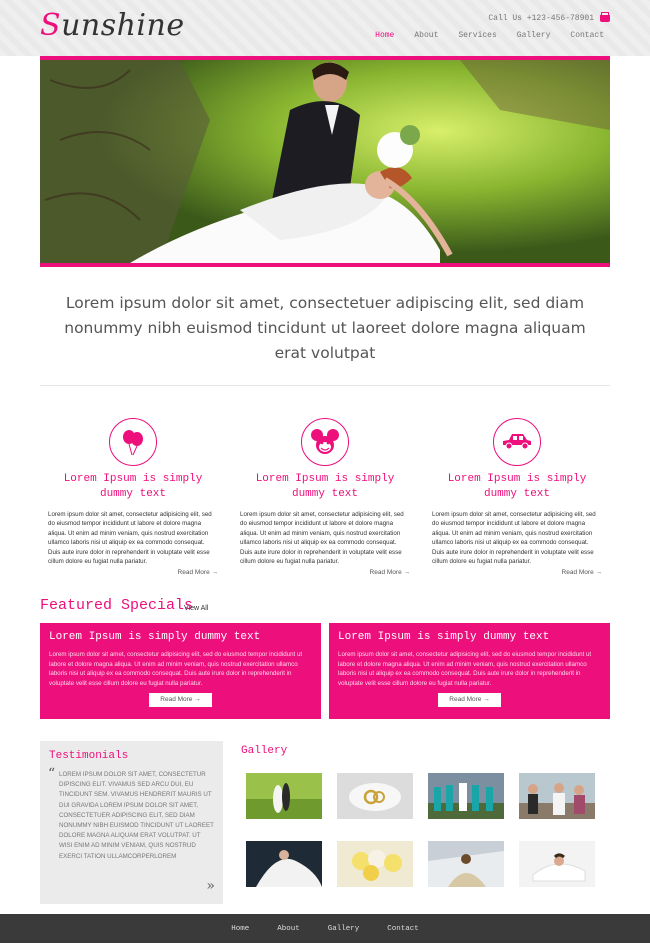 The image size is (650, 943). What do you see at coordinates (52, 774) in the screenshot?
I see `open-quote-icon: “` at bounding box center [52, 774].